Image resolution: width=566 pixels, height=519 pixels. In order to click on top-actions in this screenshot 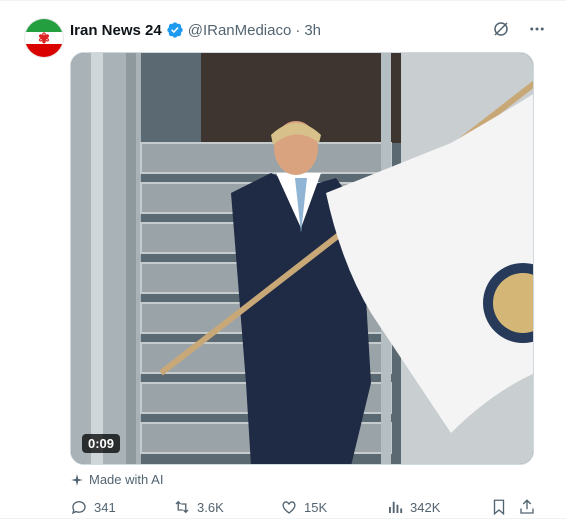, I will do `click(519, 29)`.